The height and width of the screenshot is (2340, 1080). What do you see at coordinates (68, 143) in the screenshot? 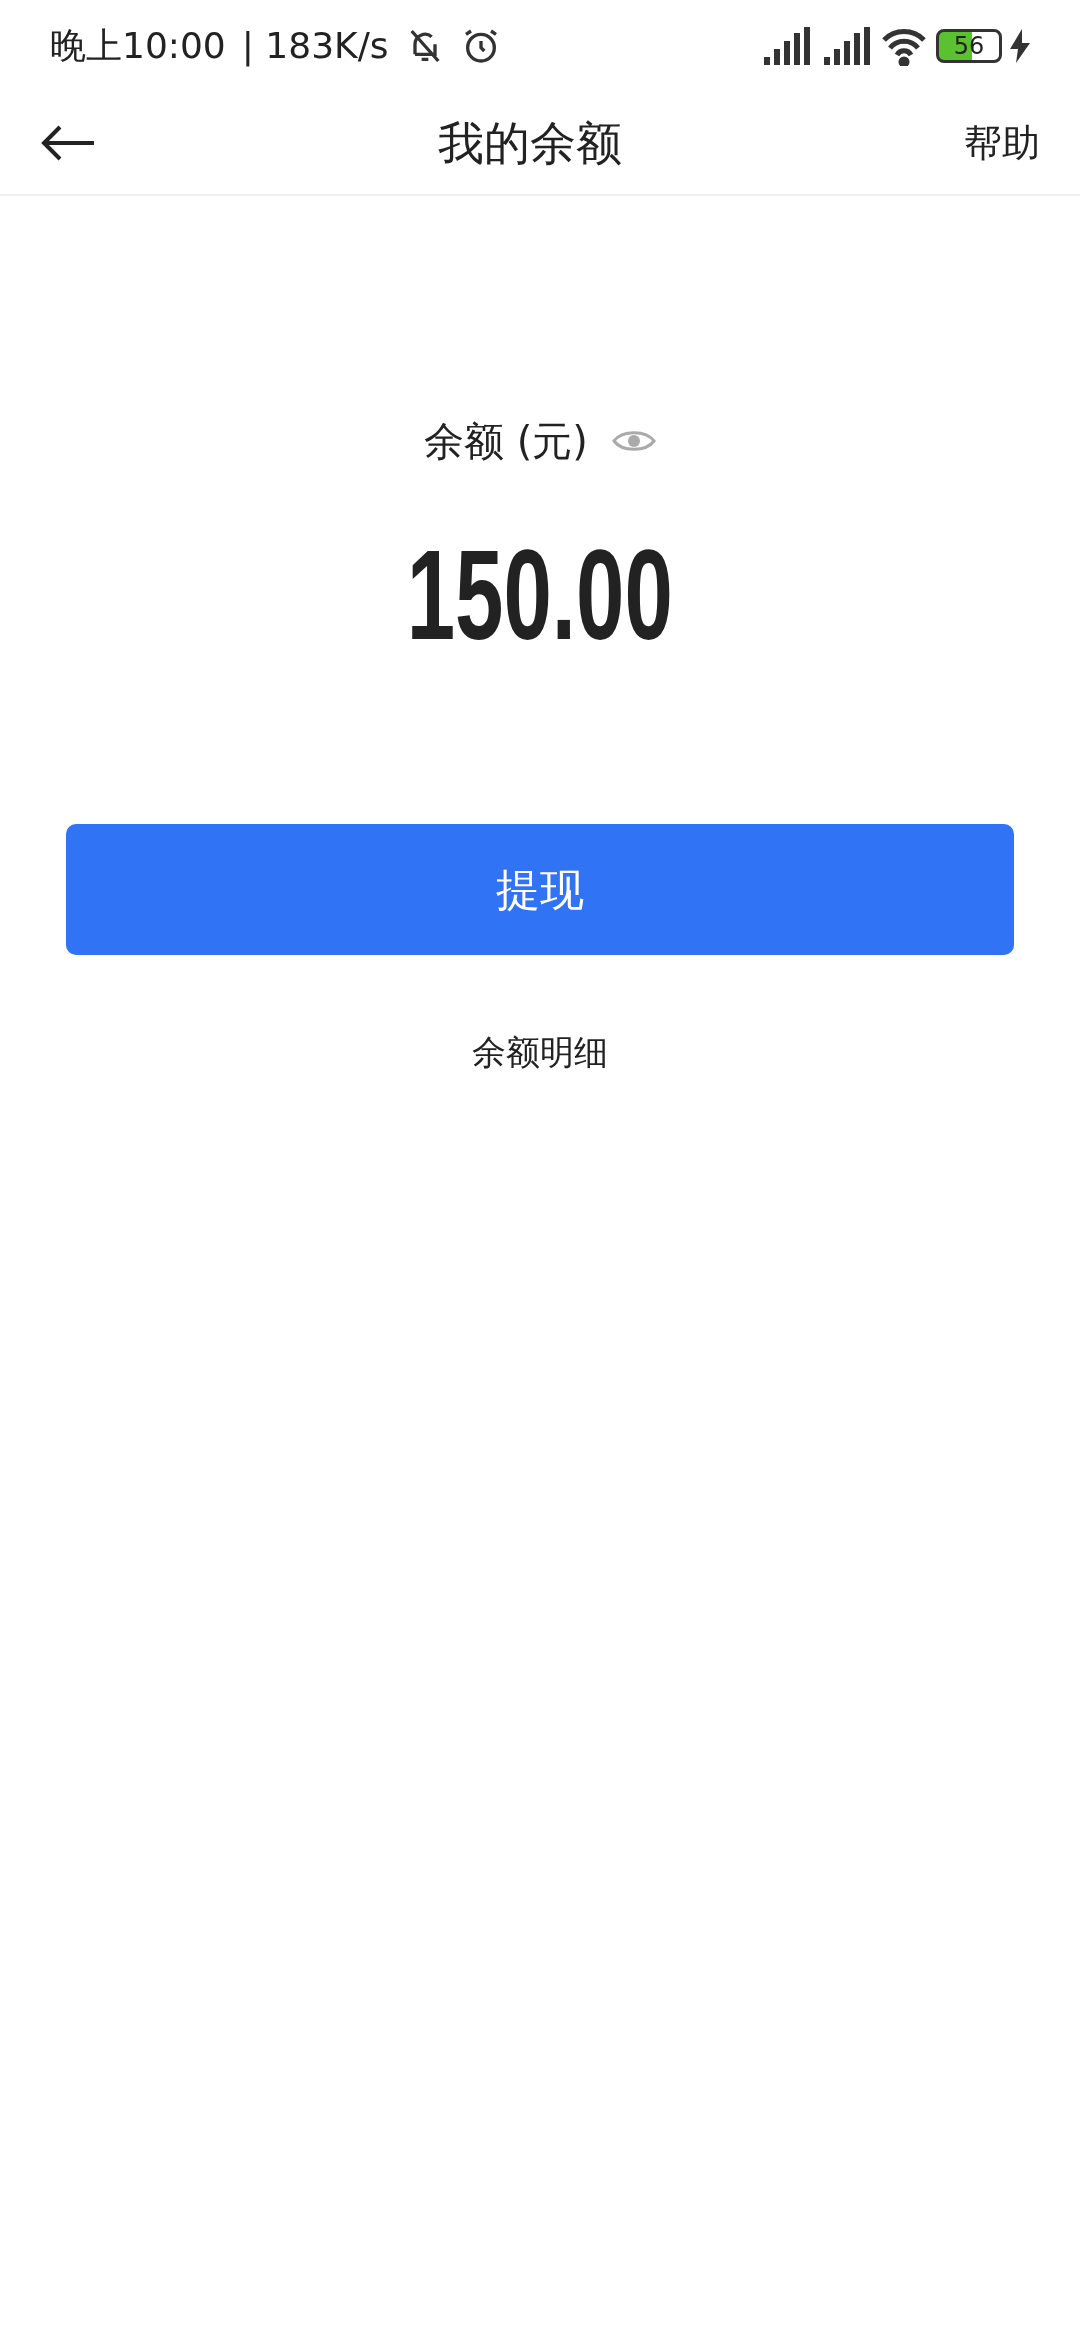
I see `back-arrow-icon` at bounding box center [68, 143].